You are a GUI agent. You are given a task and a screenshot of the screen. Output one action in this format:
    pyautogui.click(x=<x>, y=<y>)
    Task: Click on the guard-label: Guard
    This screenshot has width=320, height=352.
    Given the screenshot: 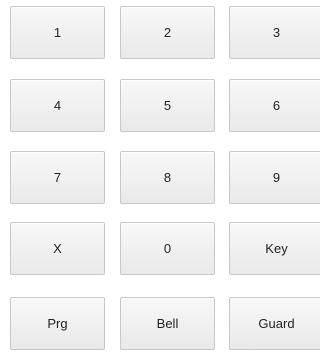 What is the action you would take?
    pyautogui.click(x=276, y=323)
    